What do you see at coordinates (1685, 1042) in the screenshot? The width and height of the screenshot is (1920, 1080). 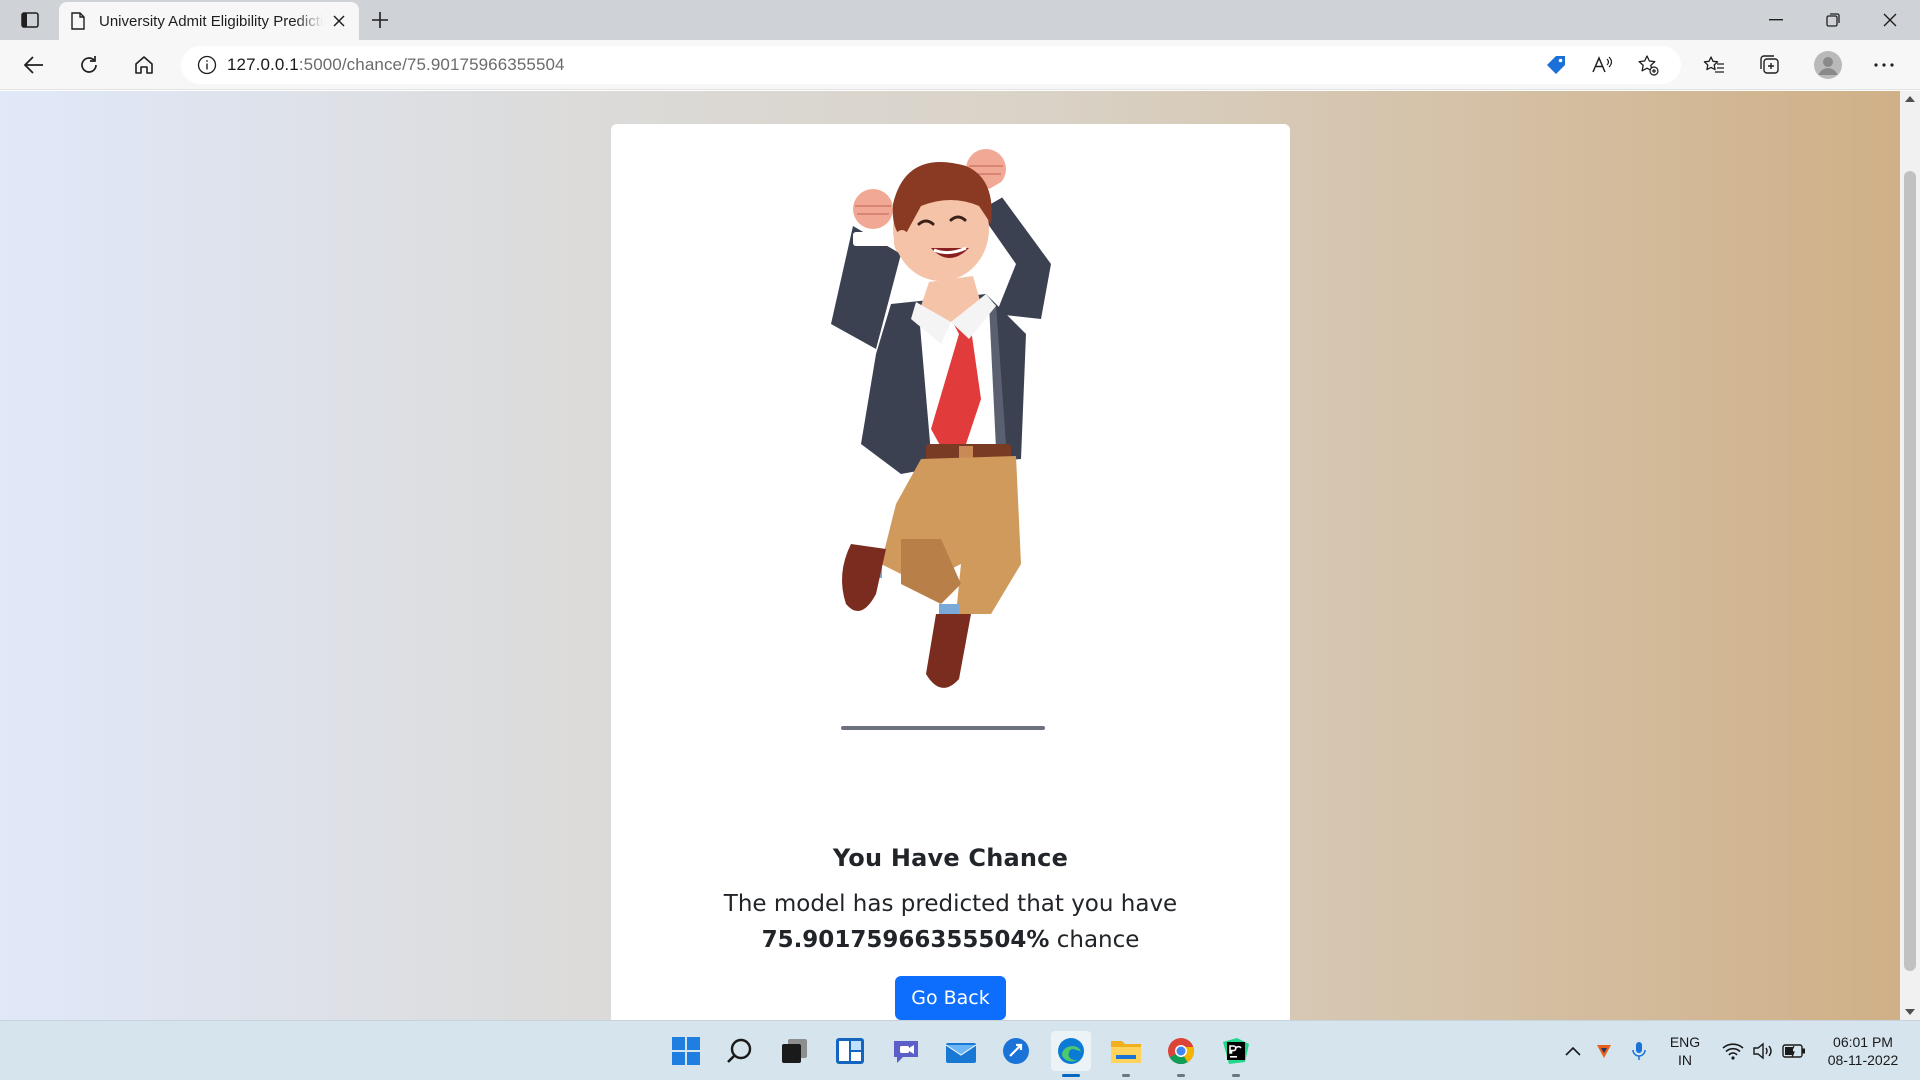 I see `language-code: ENG` at bounding box center [1685, 1042].